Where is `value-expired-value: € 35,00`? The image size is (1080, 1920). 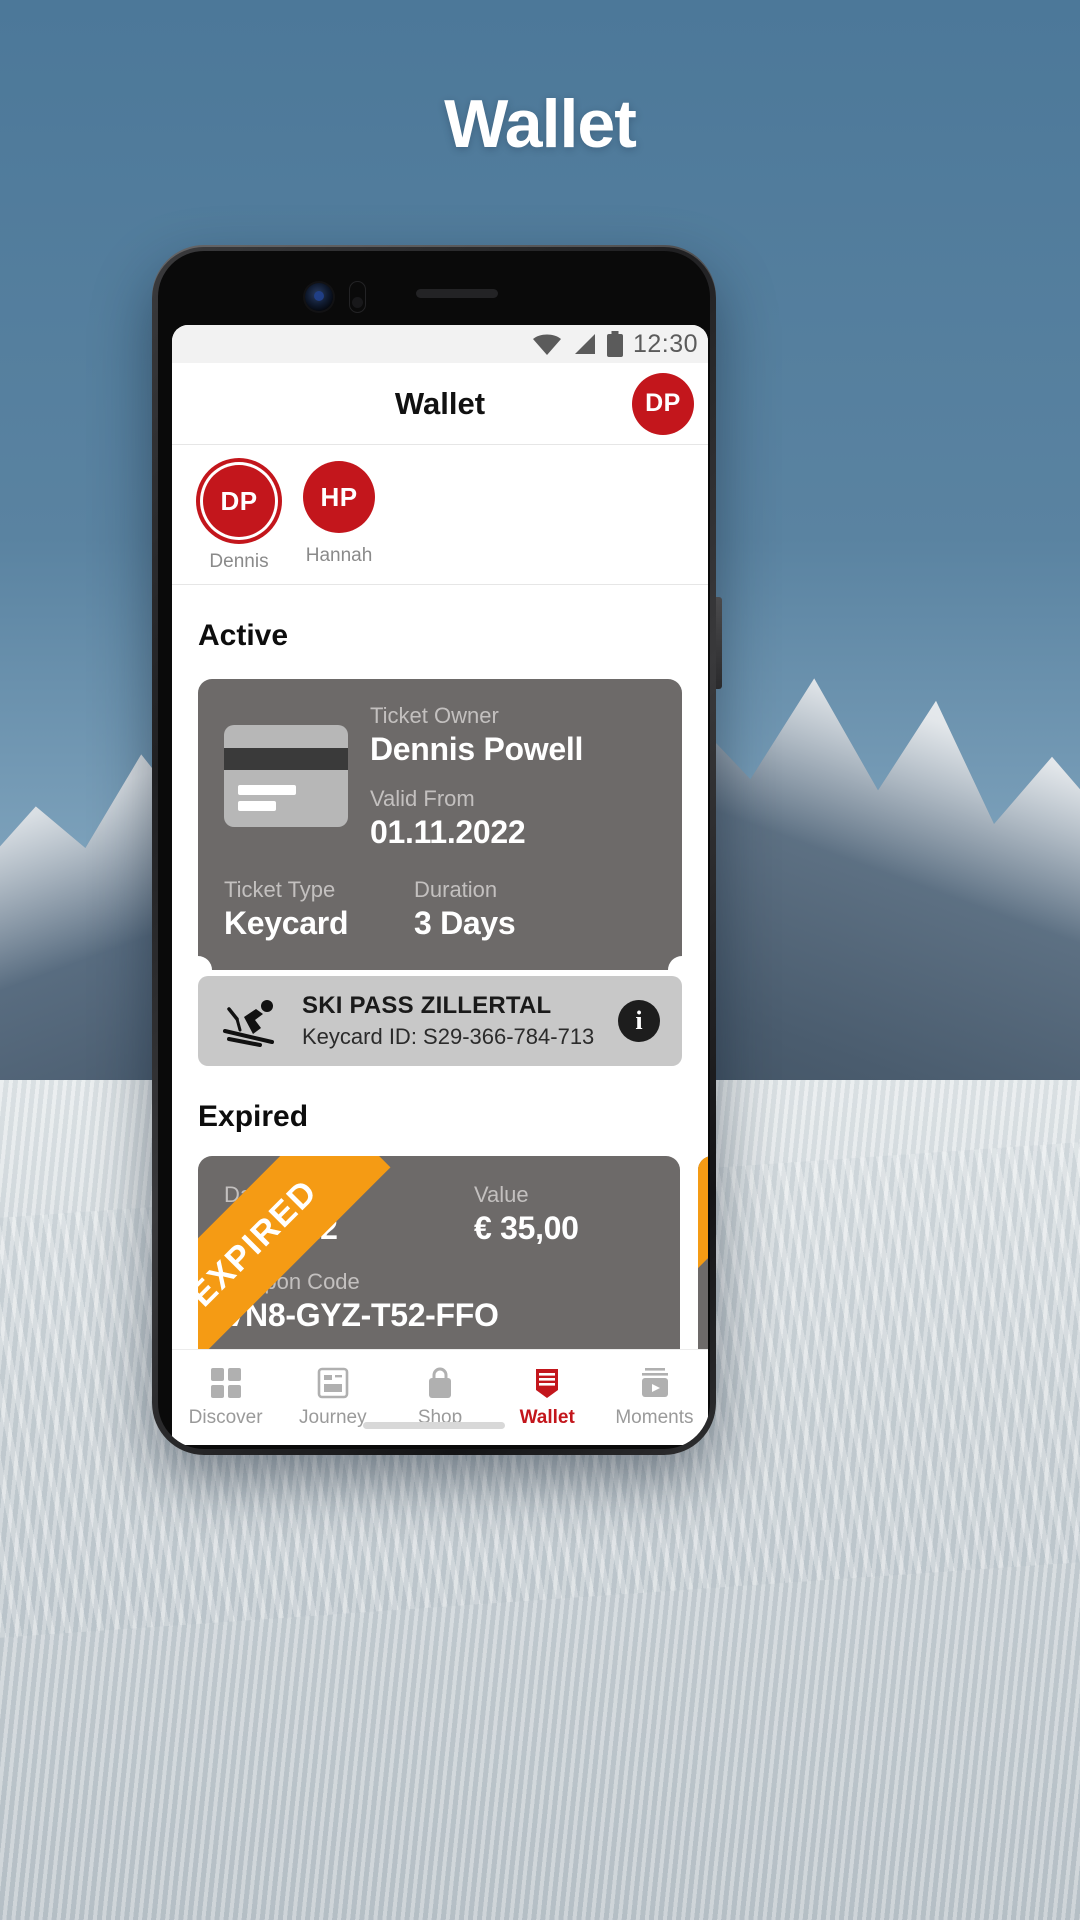 value-expired-value: € 35,00 is located at coordinates (526, 1228).